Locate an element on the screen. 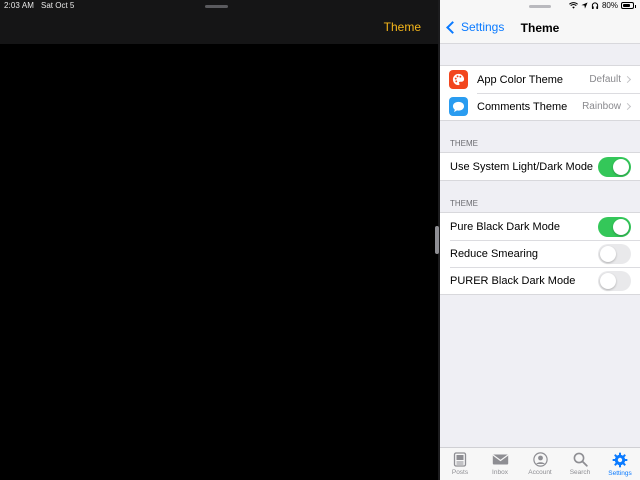 Image resolution: width=640 pixels, height=480 pixels. status-bar: 80% is located at coordinates (540, 7).